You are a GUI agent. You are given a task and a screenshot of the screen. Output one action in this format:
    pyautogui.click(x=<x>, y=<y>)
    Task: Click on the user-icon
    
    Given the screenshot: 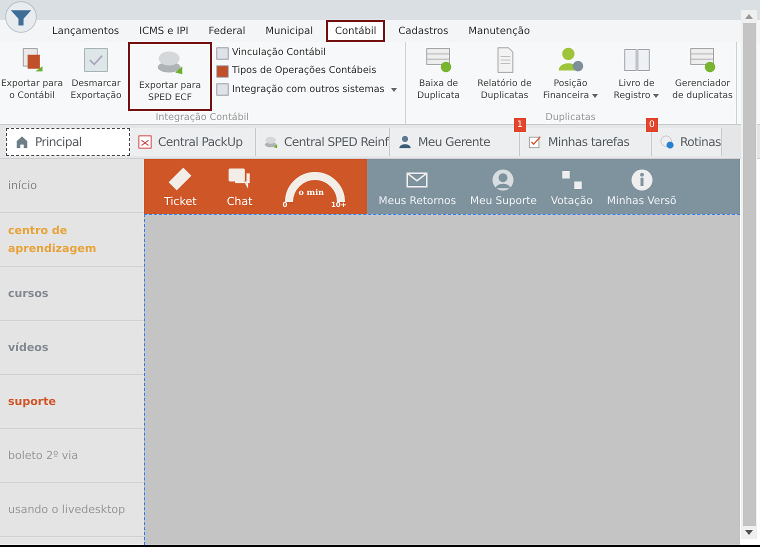 What is the action you would take?
    pyautogui.click(x=503, y=180)
    